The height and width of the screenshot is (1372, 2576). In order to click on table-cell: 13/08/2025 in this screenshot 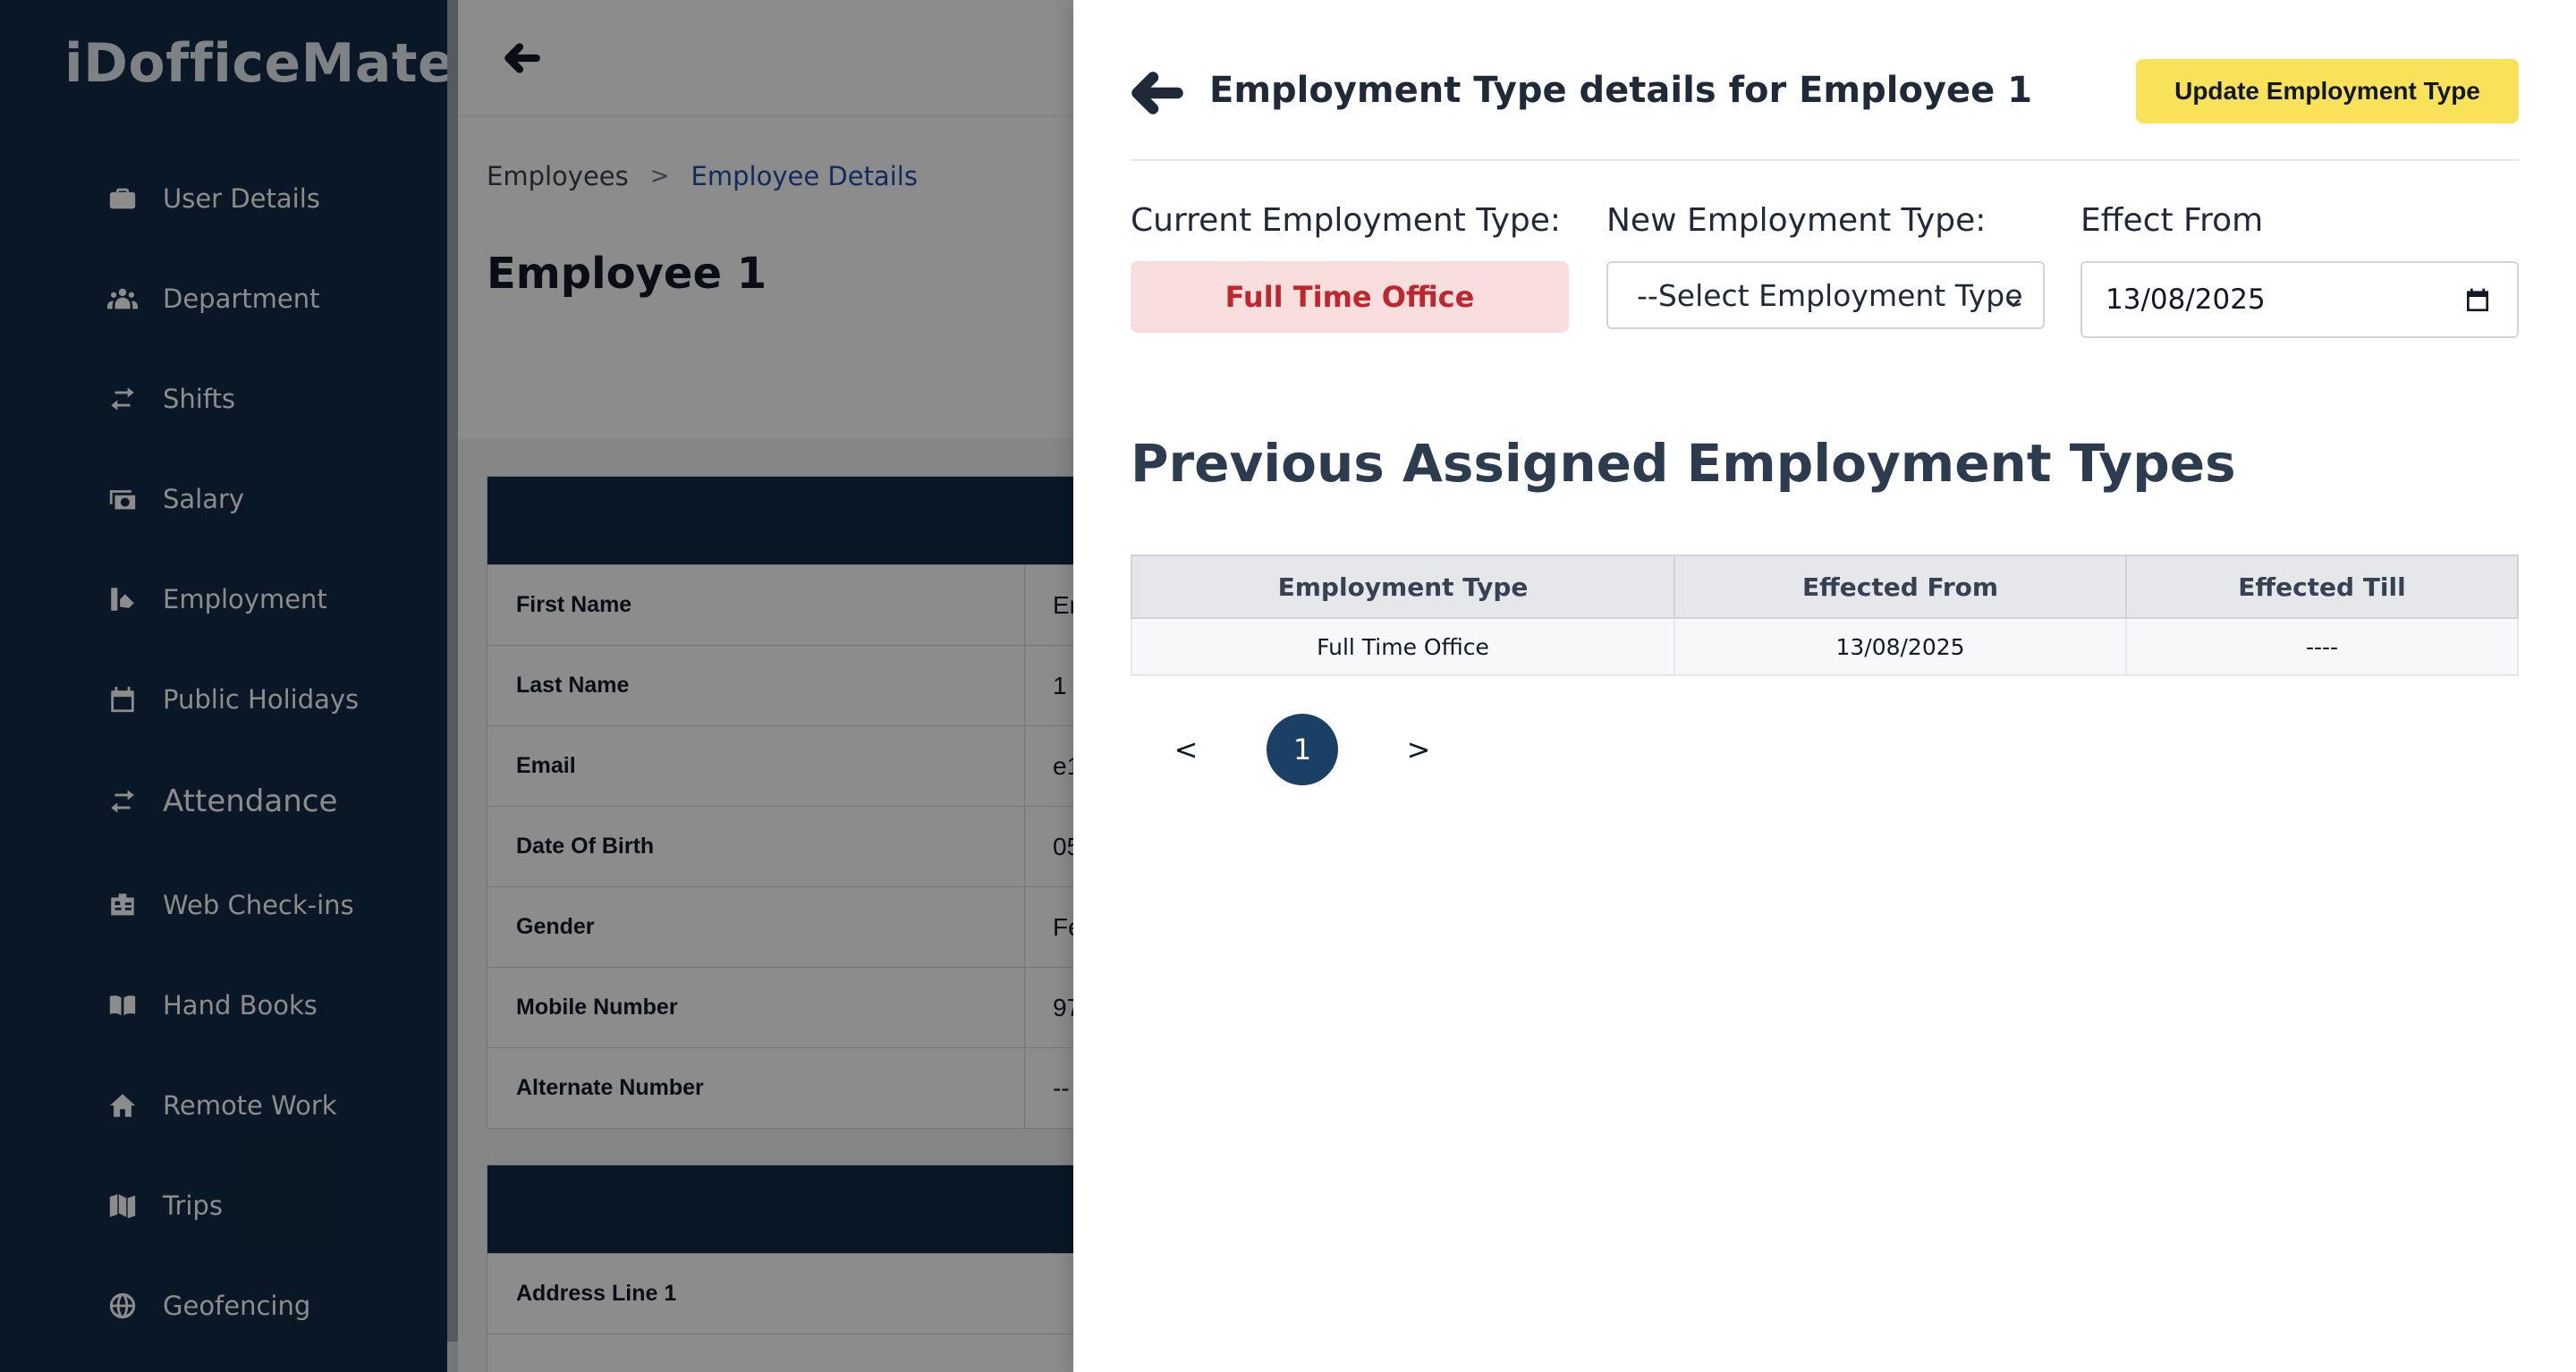, I will do `click(1900, 646)`.